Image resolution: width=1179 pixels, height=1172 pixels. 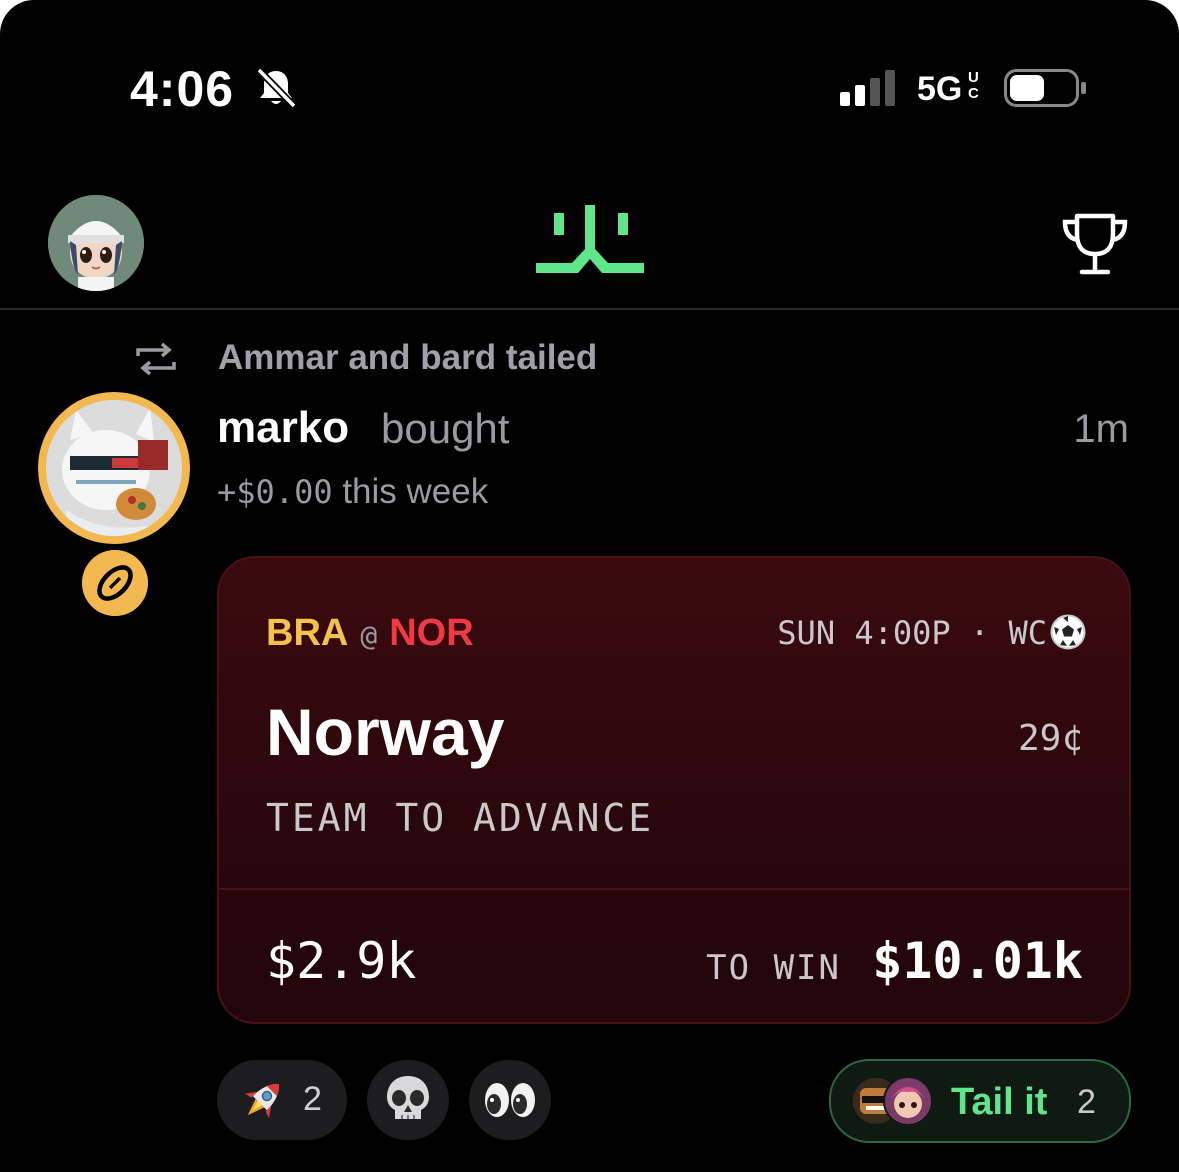 I want to click on battery-icon, so click(x=1045, y=88).